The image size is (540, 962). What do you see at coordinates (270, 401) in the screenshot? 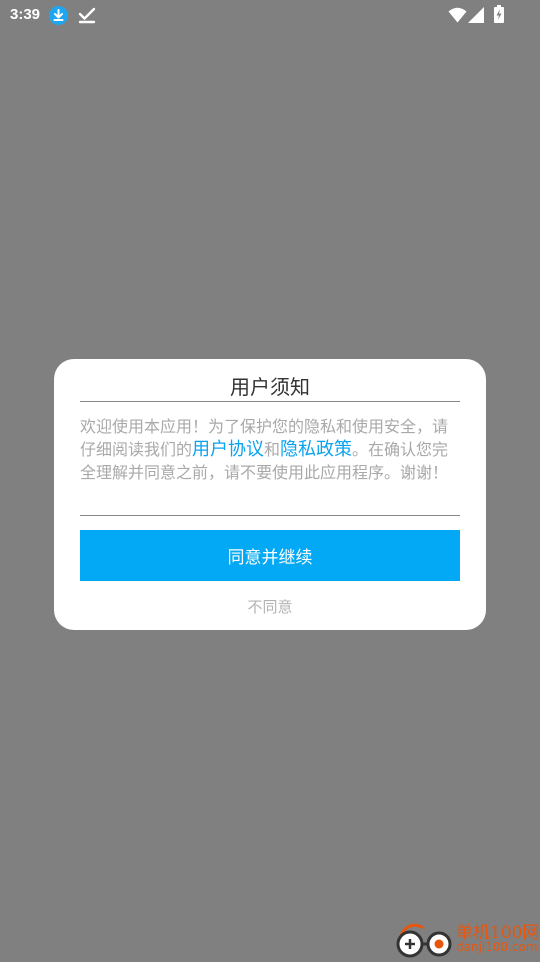
I see `title-divider` at bounding box center [270, 401].